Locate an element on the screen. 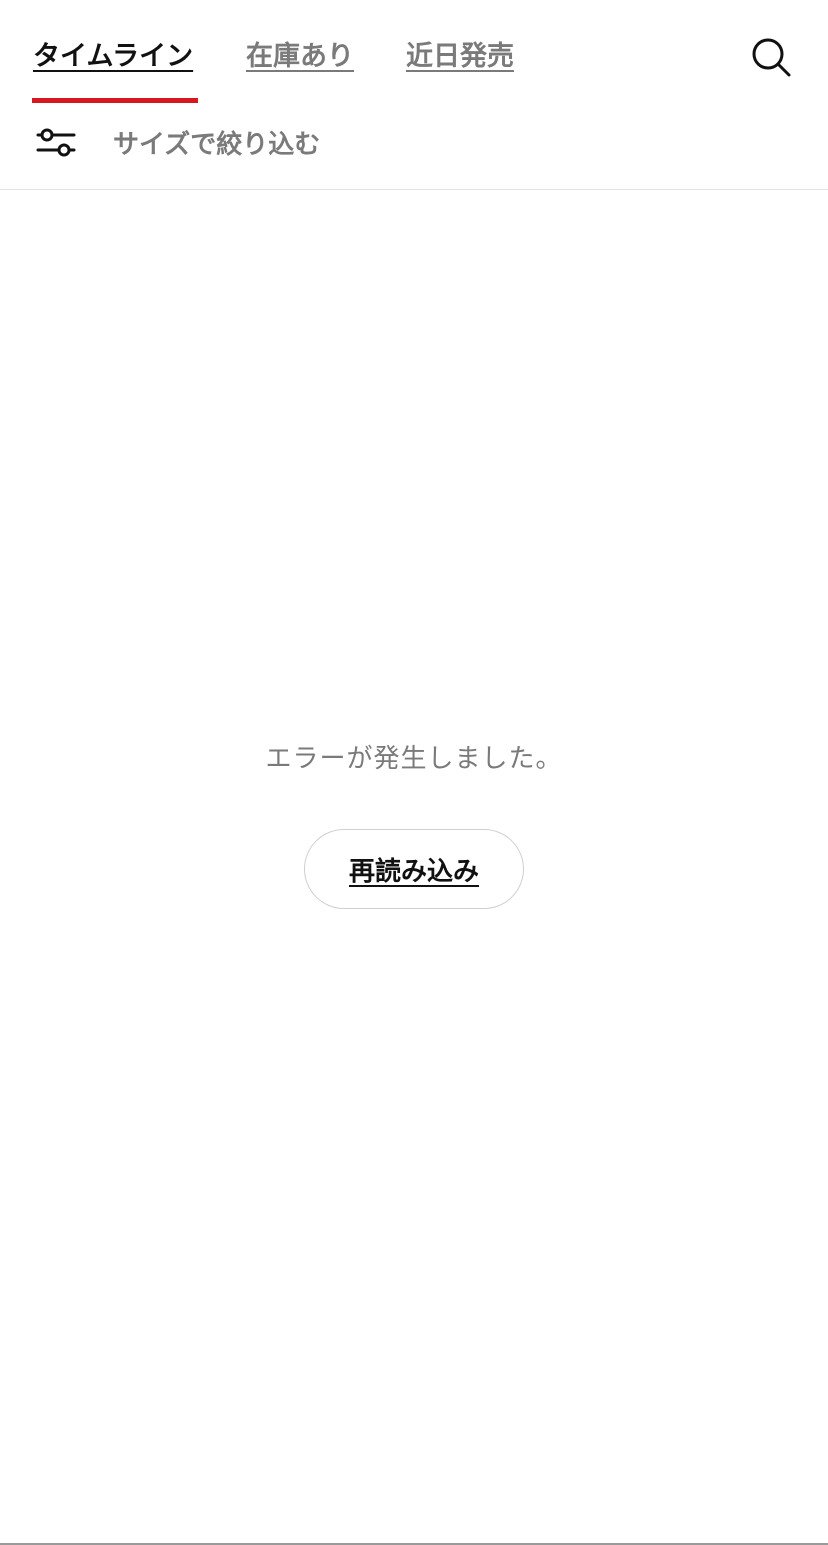  search-icon is located at coordinates (771, 57).